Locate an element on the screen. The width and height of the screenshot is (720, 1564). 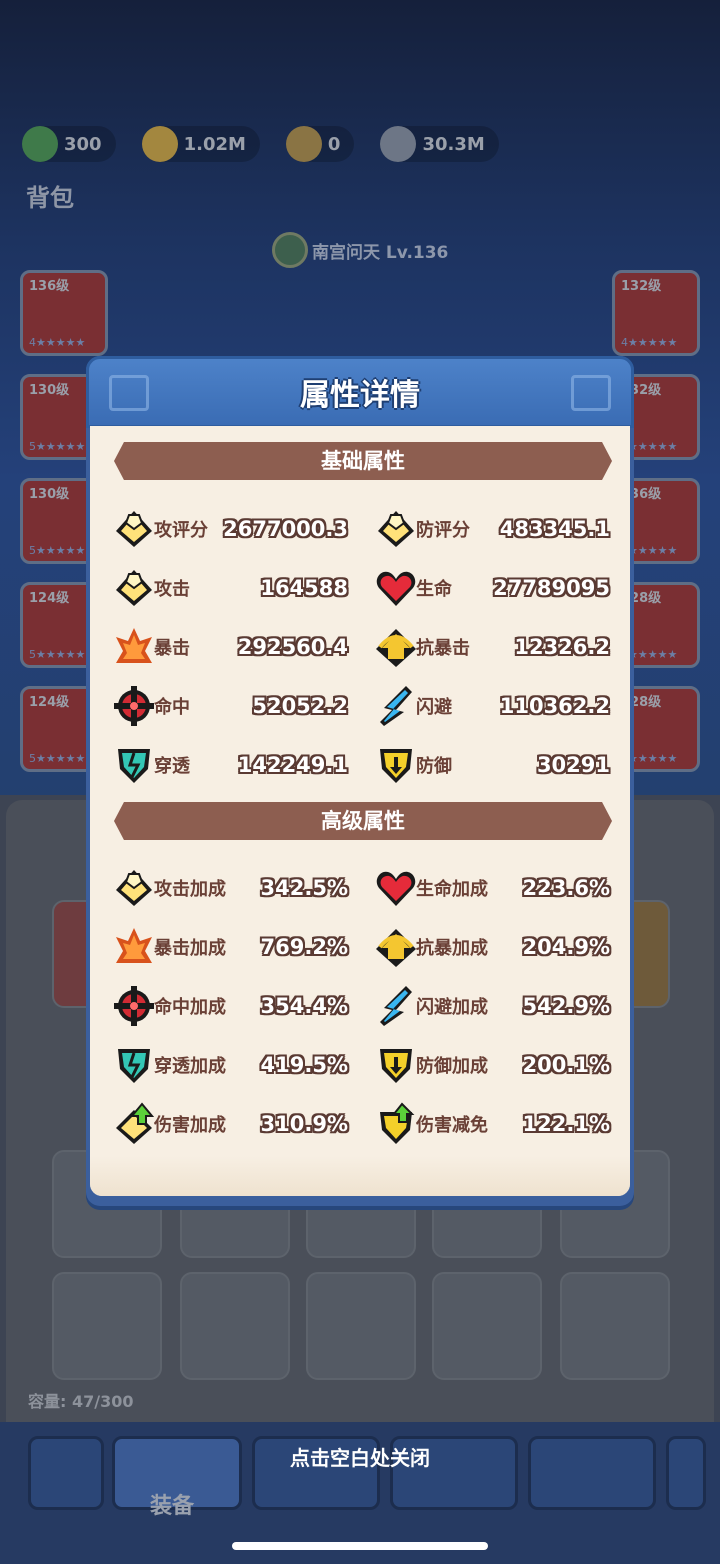
defense-rating-icon is located at coordinates (396, 529).